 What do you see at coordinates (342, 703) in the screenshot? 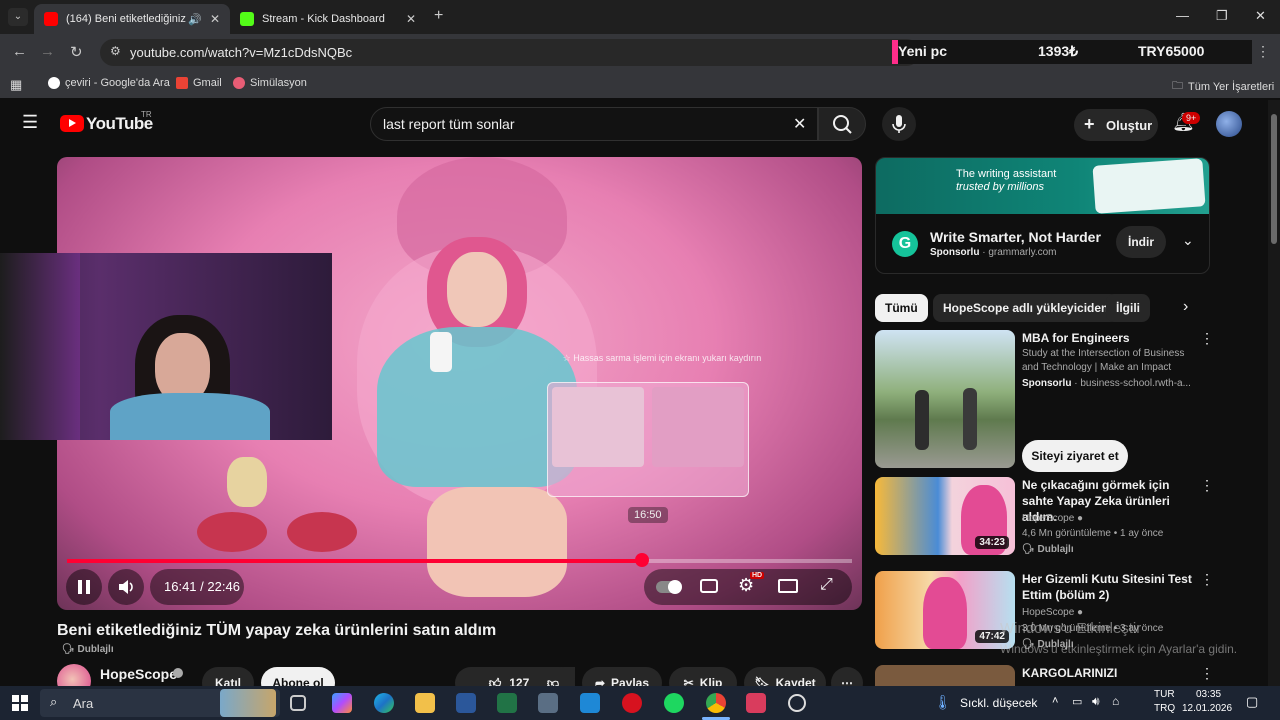
I see `copilot-icon` at bounding box center [342, 703].